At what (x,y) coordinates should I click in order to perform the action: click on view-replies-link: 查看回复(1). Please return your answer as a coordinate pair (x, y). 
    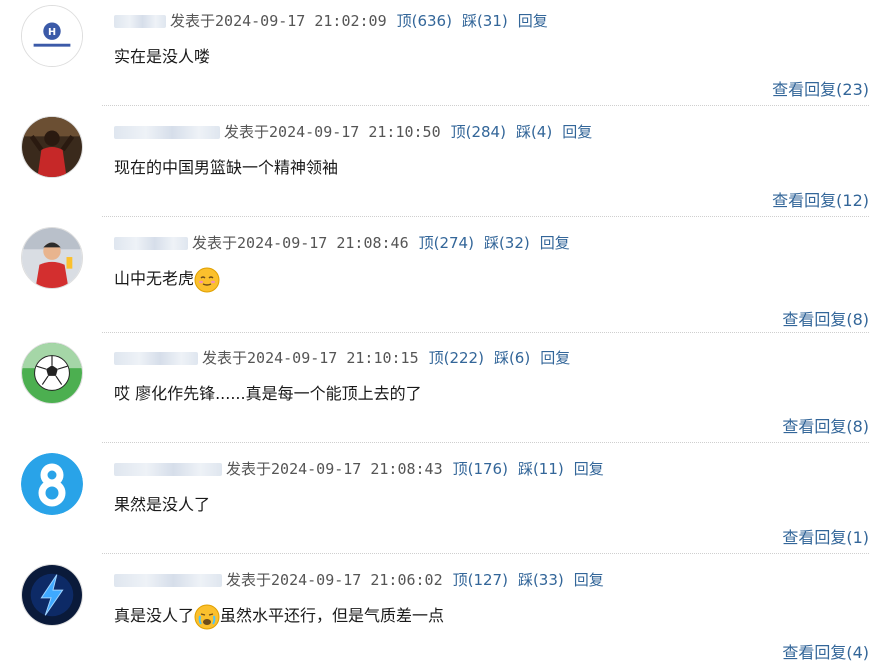
    Looking at the image, I should click on (825, 536).